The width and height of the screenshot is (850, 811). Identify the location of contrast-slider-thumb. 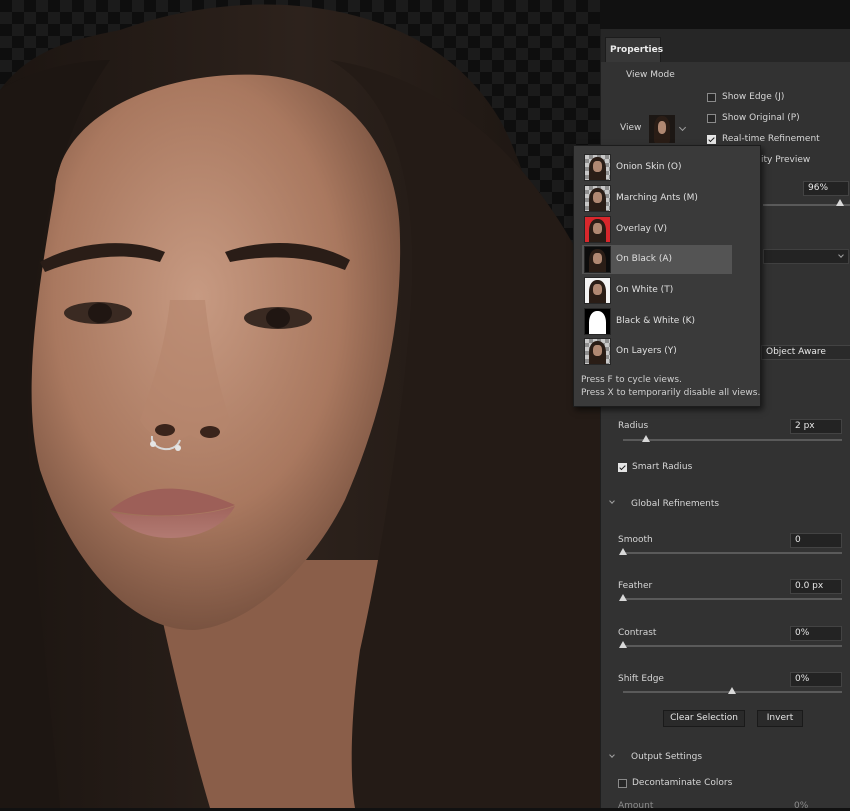
(623, 644).